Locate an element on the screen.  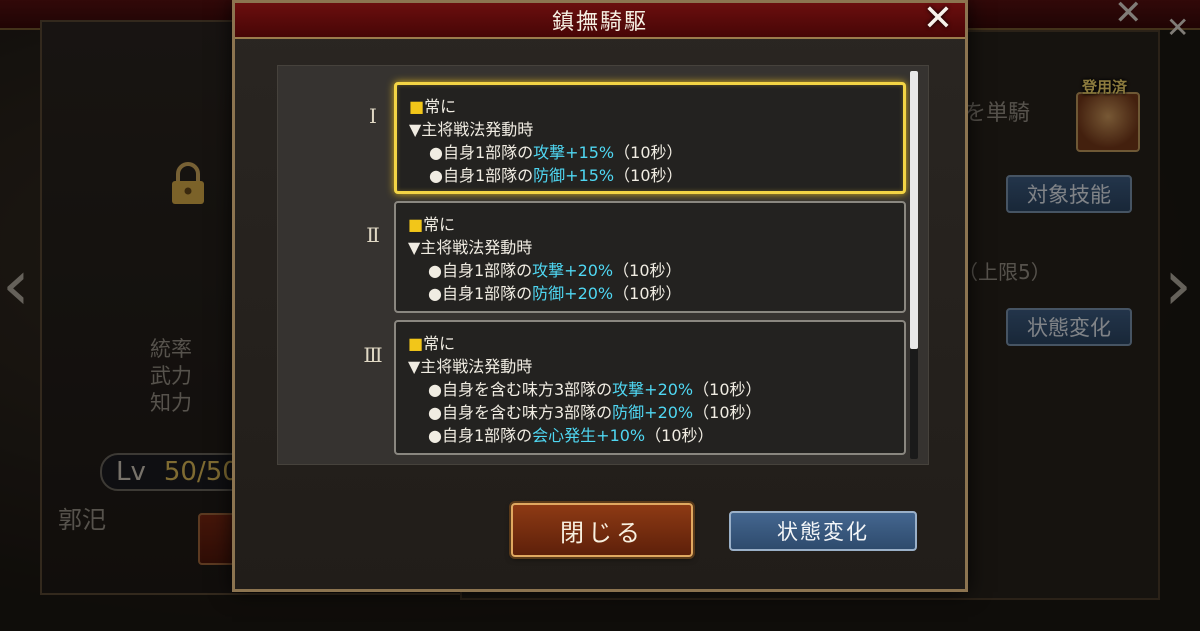
effect-value: 会心発生+10% is located at coordinates (589, 435).